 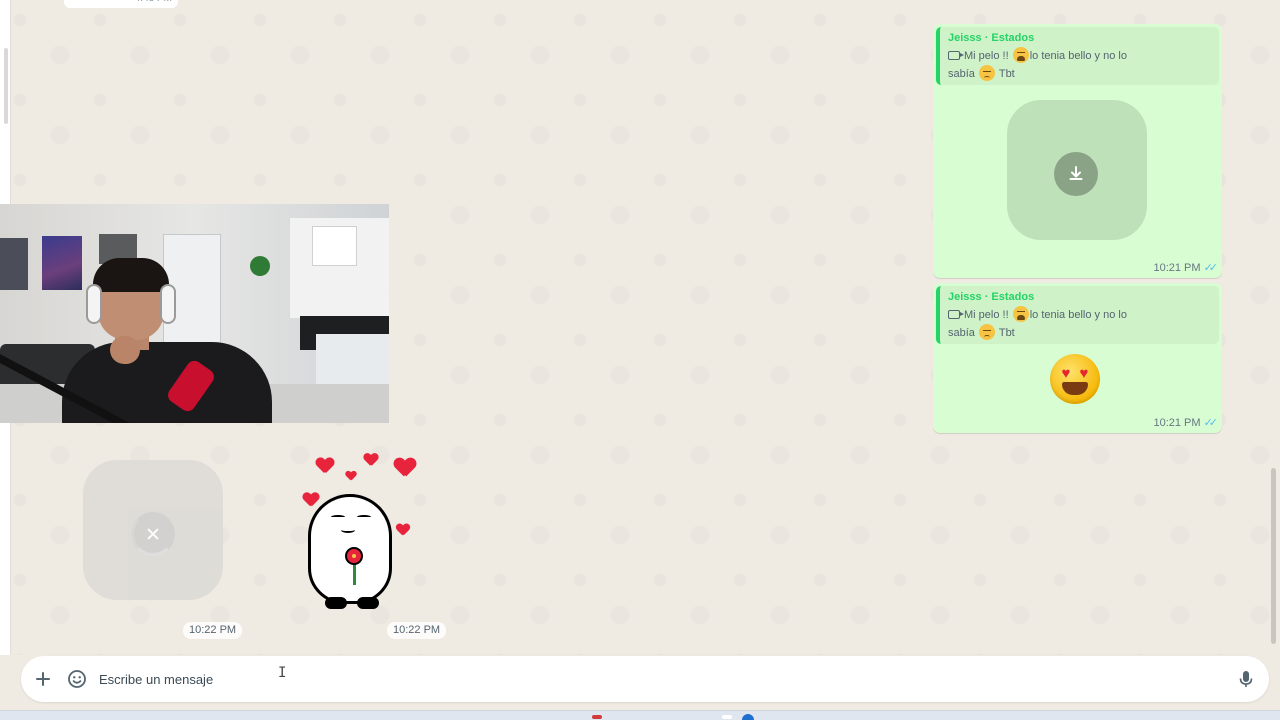 I want to click on chat-scrollbar, so click(x=1273, y=556).